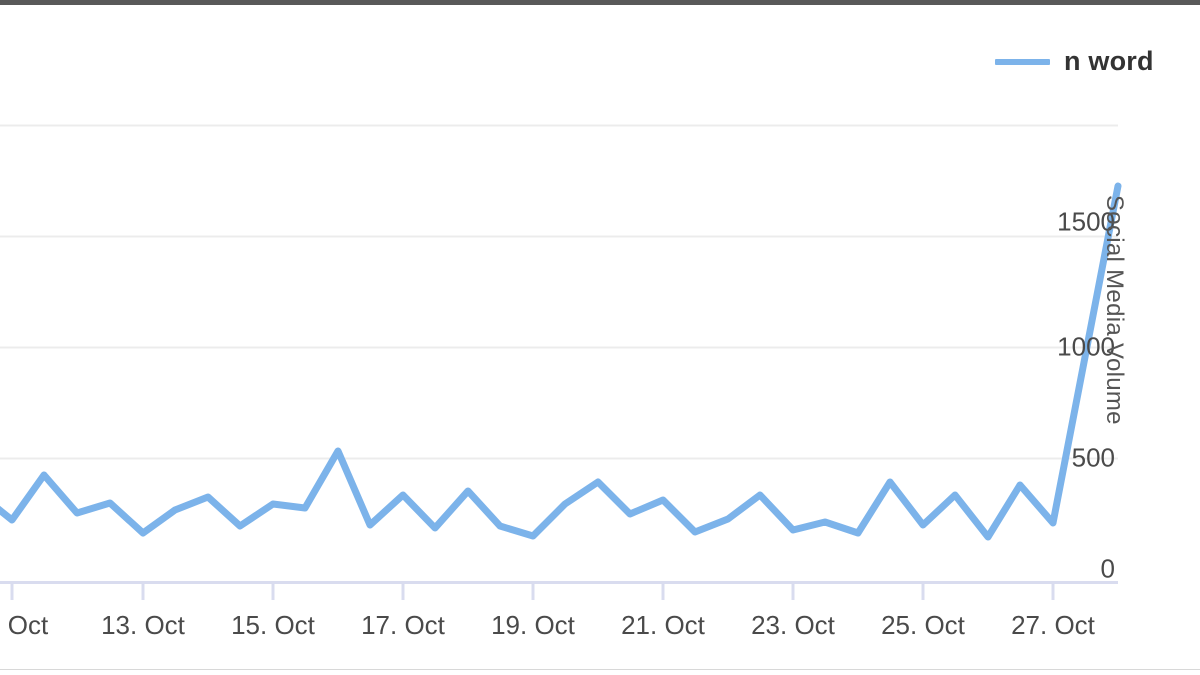 This screenshot has width=1200, height=675. What do you see at coordinates (600, 669) in the screenshot?
I see `bottom-rule` at bounding box center [600, 669].